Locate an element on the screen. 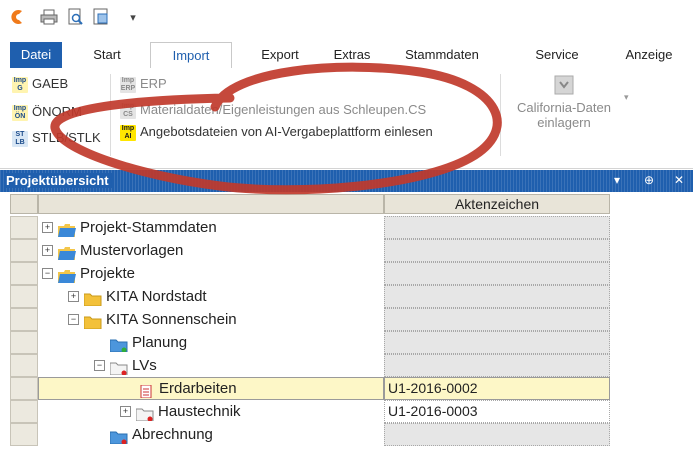 The image size is (693, 469). page-setup-icon is located at coordinates (101, 17).